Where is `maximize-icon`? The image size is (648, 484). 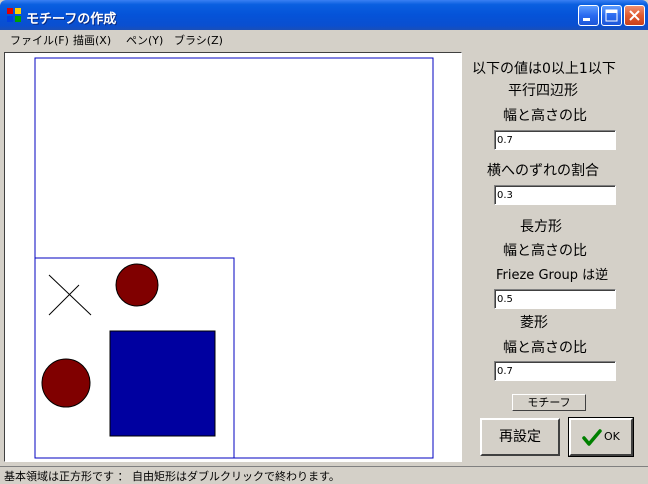
maximize-icon is located at coordinates (611, 15).